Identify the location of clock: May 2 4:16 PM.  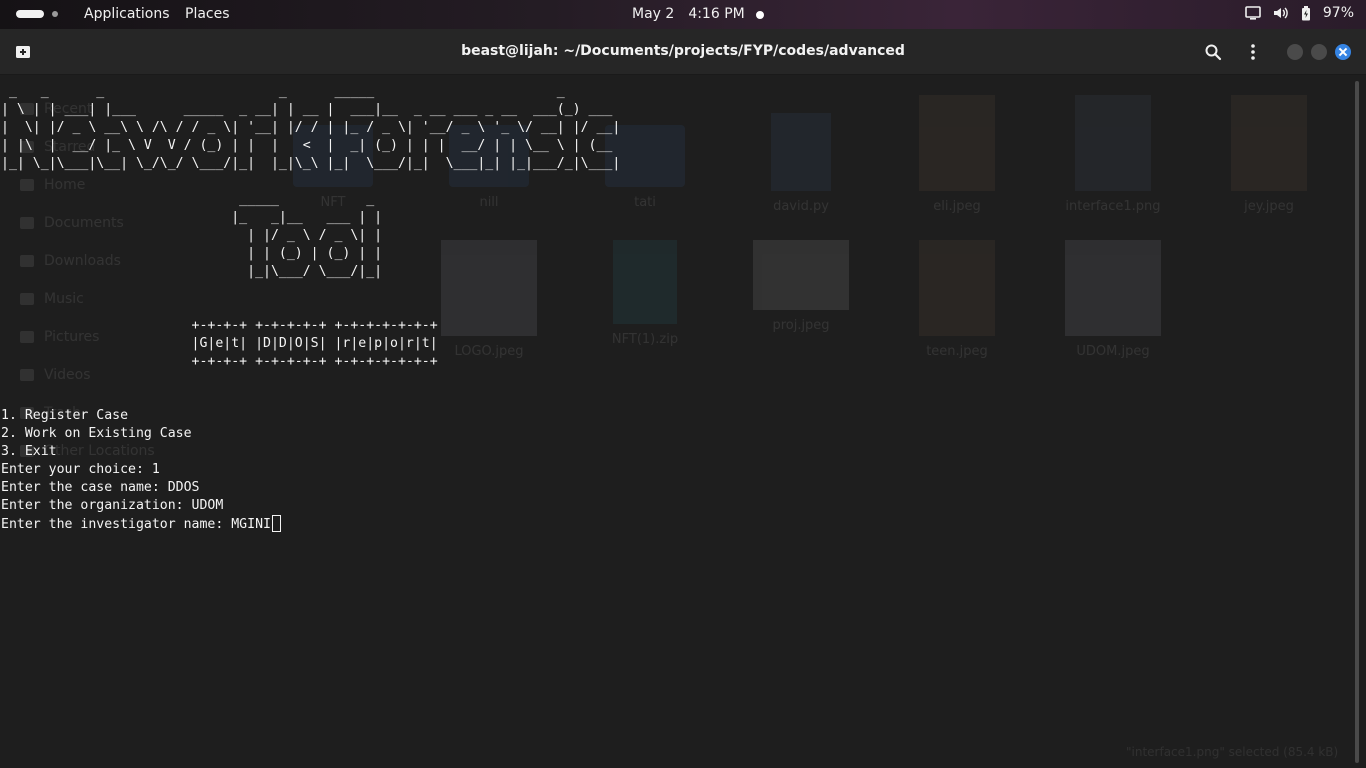
(688, 14).